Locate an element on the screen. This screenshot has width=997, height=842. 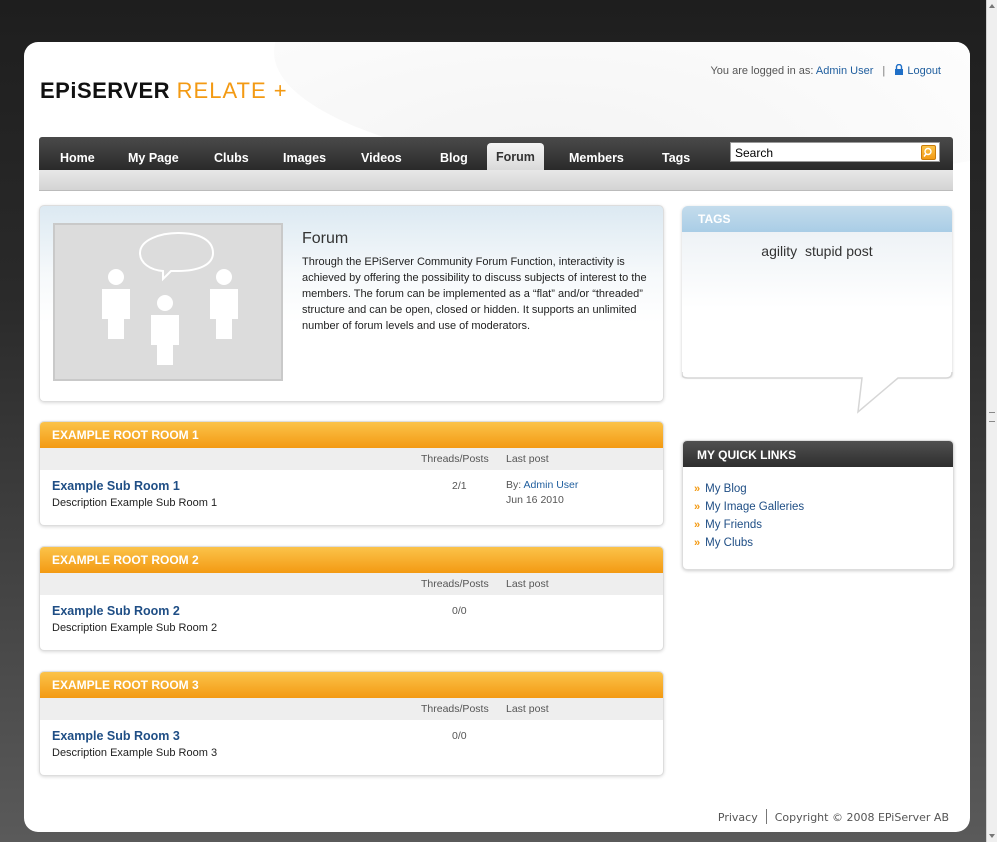
nav-home: Home is located at coordinates (77, 157).